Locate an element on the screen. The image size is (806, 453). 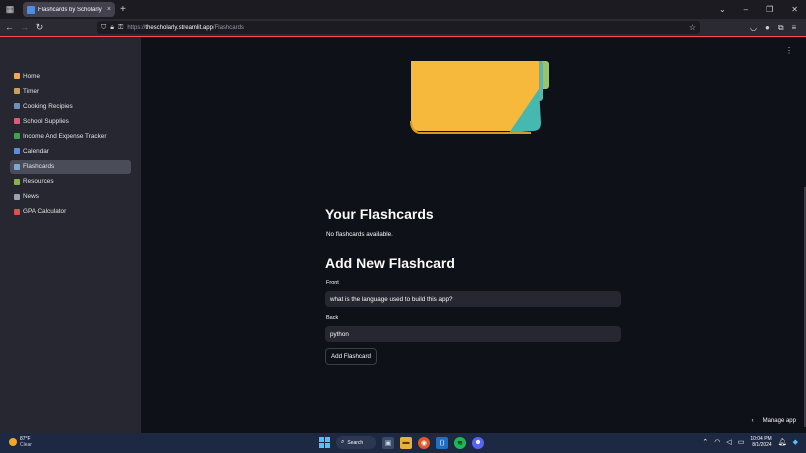
tab-favicon-icon is located at coordinates (31, 9).